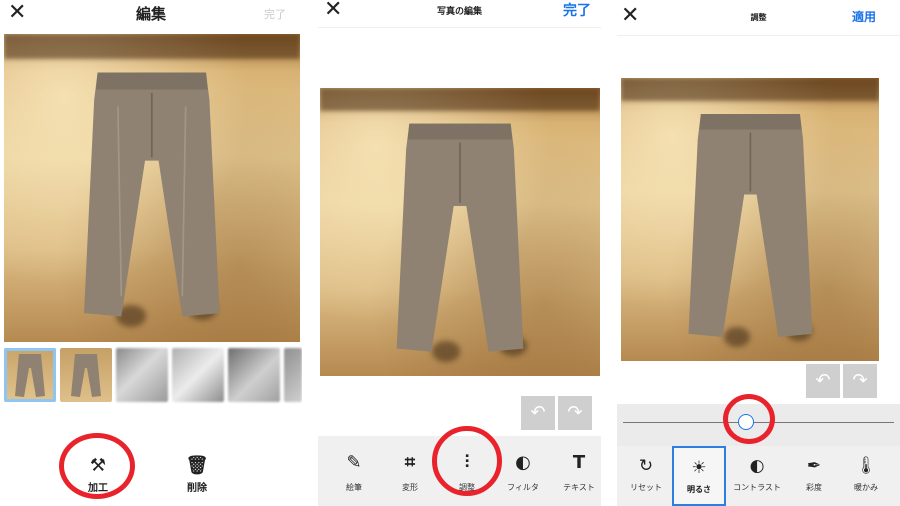 The height and width of the screenshot is (506, 900). Describe the element at coordinates (758, 422) in the screenshot. I see `slider-track` at that location.